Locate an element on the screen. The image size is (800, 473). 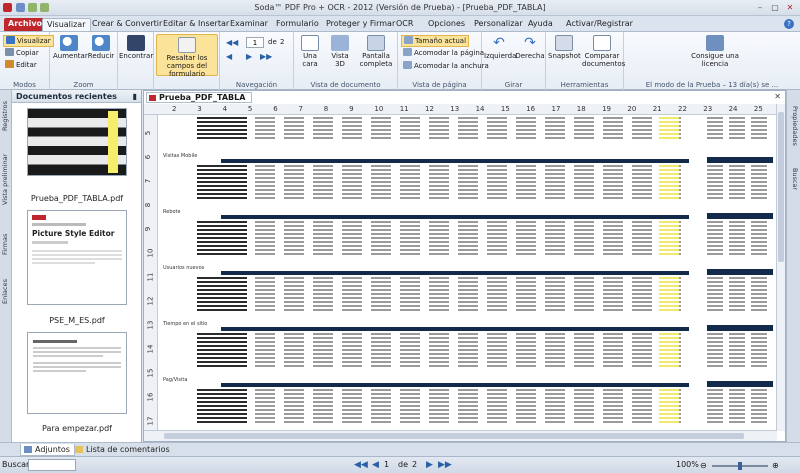
pantalla-completa-button: Pantalla completa is located at coordinates (376, 51).